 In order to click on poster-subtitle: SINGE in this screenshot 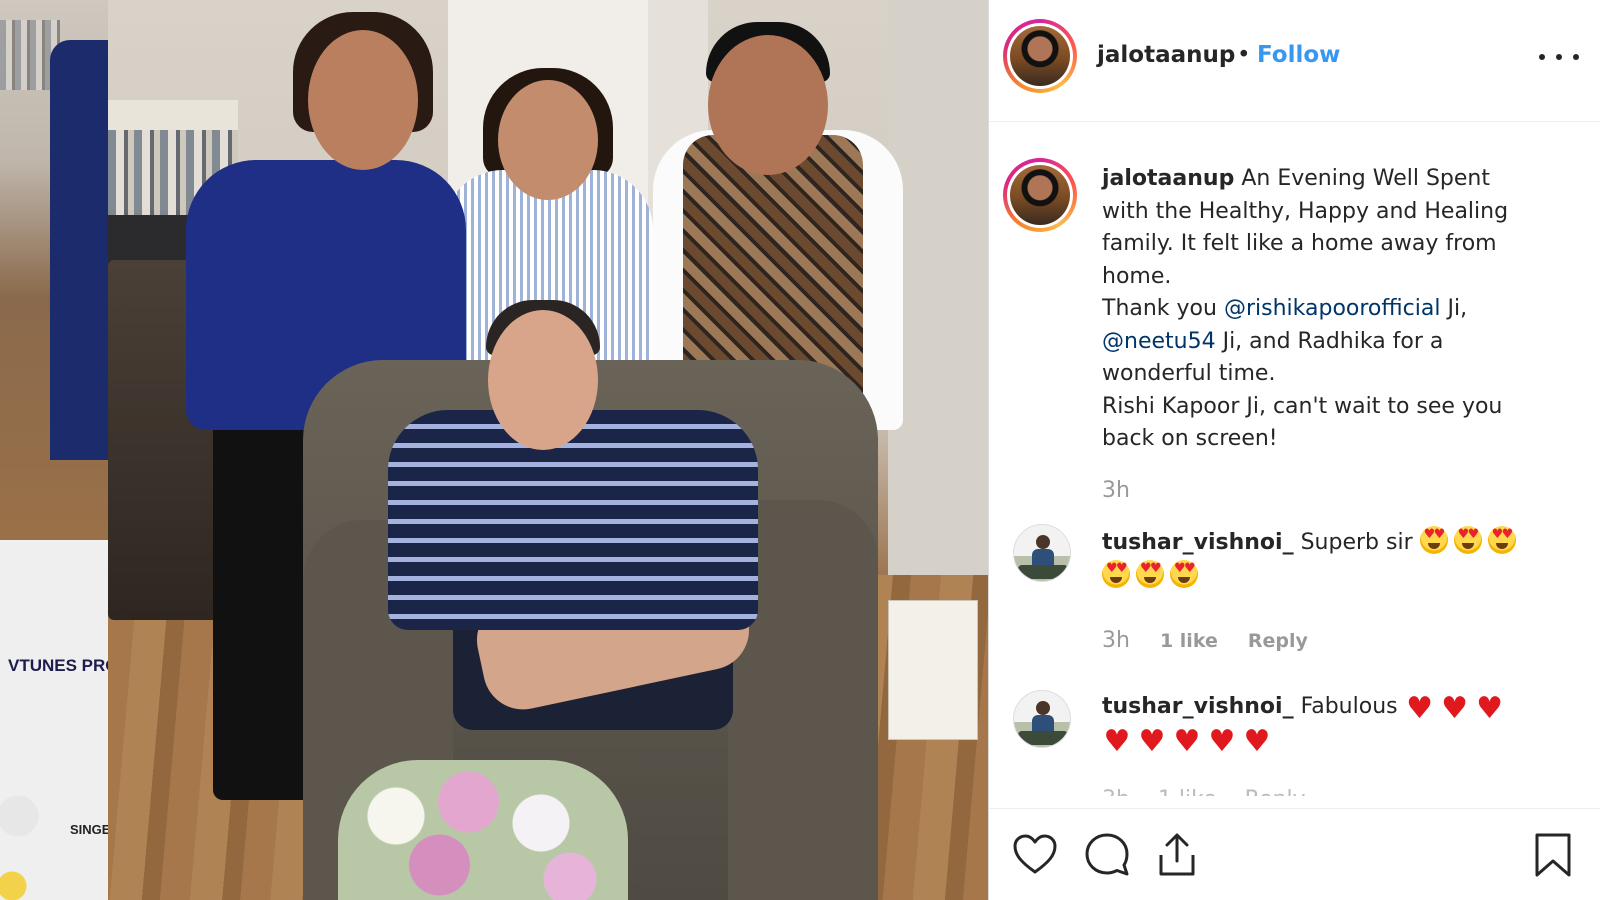, I will do `click(89, 829)`.